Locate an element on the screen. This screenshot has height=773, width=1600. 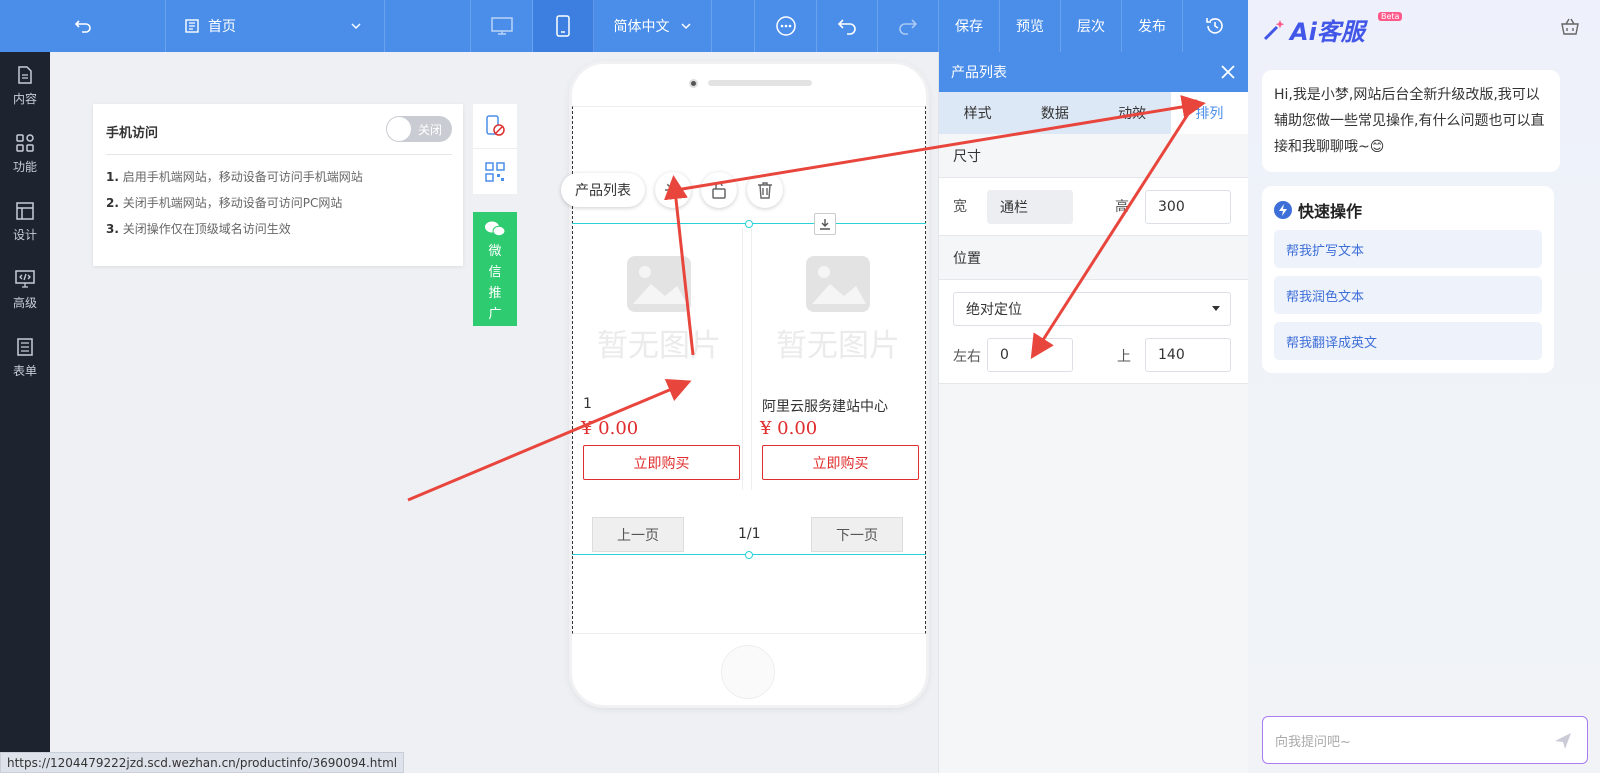
tab-style: 样式 is located at coordinates (977, 113).